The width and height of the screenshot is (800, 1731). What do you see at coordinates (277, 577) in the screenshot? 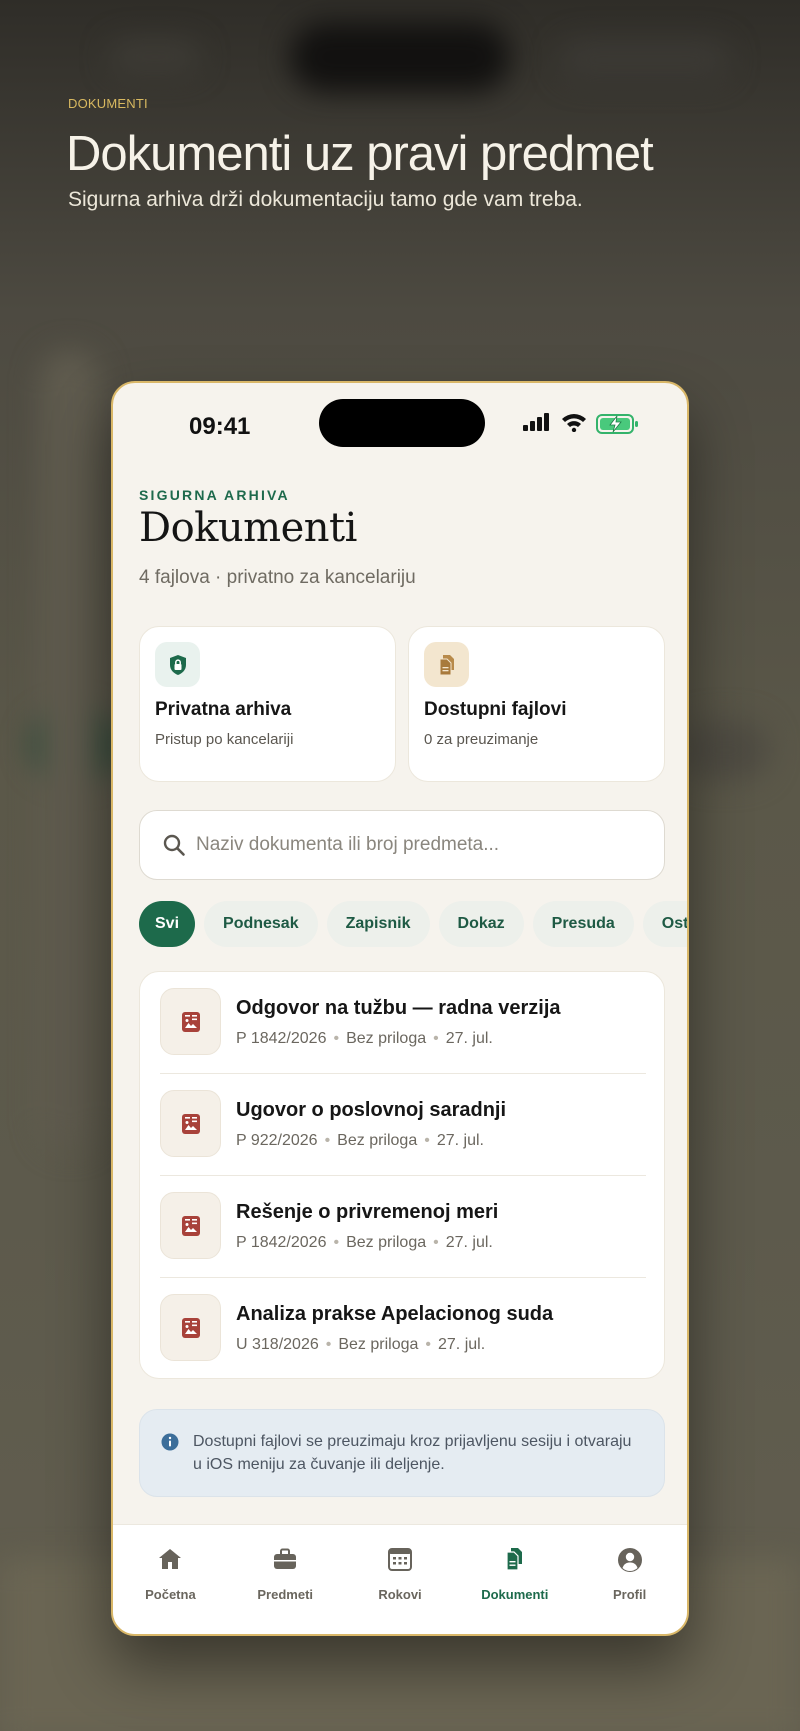
I see `page-meta: 4 fajlova · privatno za kancelariju` at bounding box center [277, 577].